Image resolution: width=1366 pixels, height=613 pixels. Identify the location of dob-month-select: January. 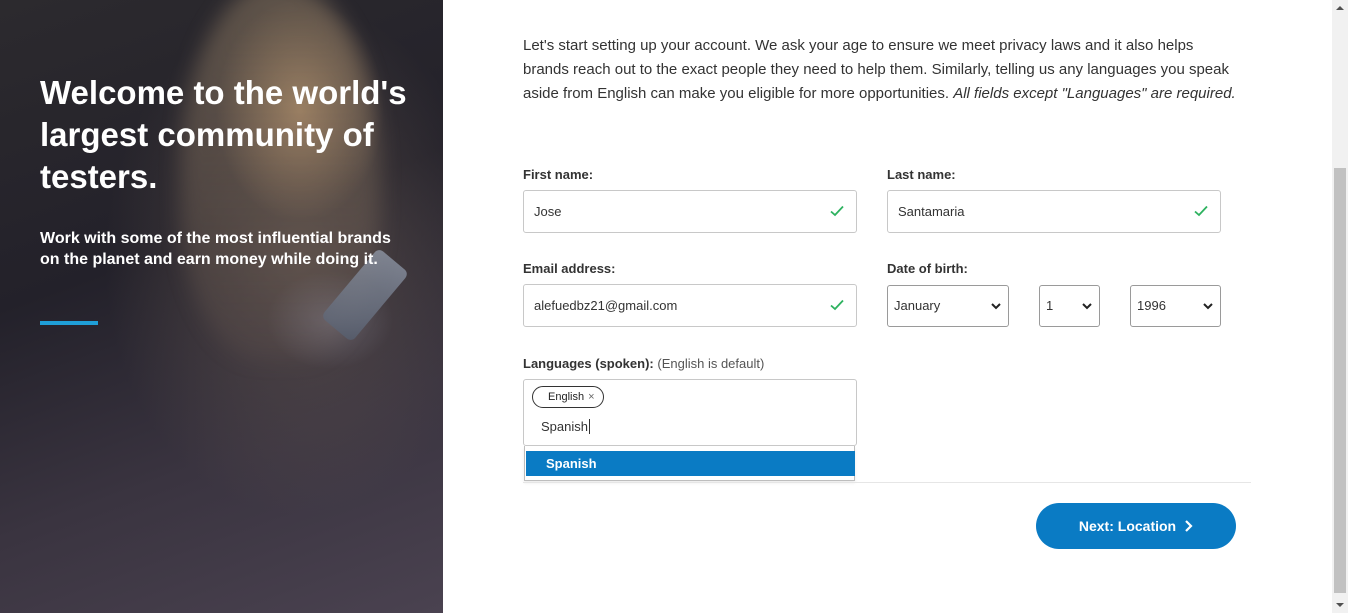
(948, 306).